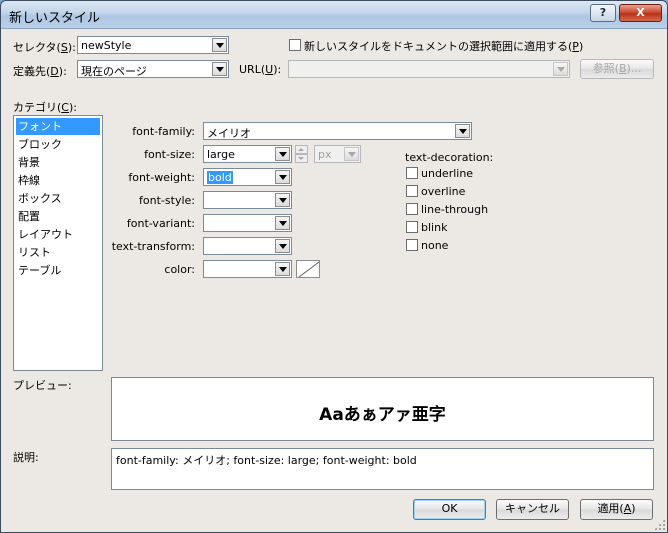 The height and width of the screenshot is (533, 668). What do you see at coordinates (616, 509) in the screenshot?
I see `apply-button: 適用(A)` at bounding box center [616, 509].